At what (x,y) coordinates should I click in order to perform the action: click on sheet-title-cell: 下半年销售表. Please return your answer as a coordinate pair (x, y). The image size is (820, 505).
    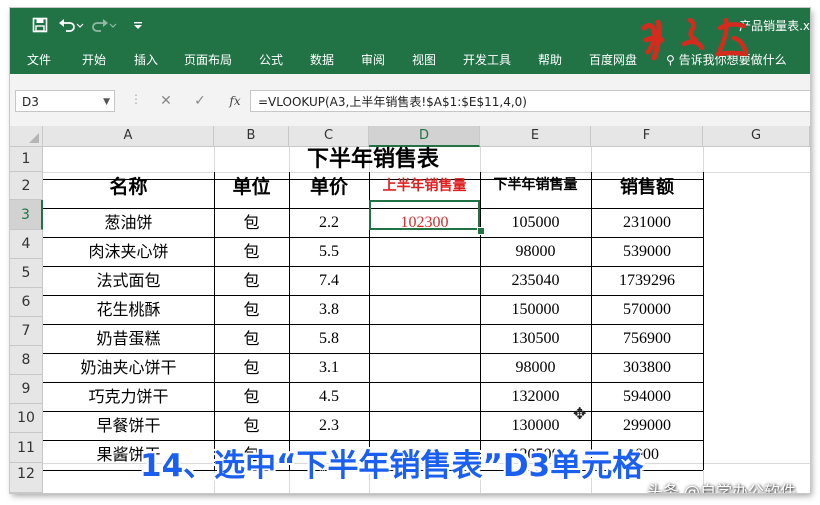
    Looking at the image, I should click on (373, 159).